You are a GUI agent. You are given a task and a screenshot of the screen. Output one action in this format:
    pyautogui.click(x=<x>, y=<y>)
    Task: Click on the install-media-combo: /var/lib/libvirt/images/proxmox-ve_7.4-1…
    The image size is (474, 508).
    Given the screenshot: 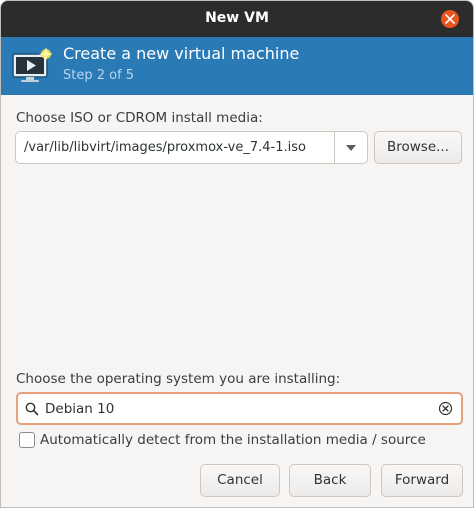 What is the action you would take?
    pyautogui.click(x=191, y=147)
    